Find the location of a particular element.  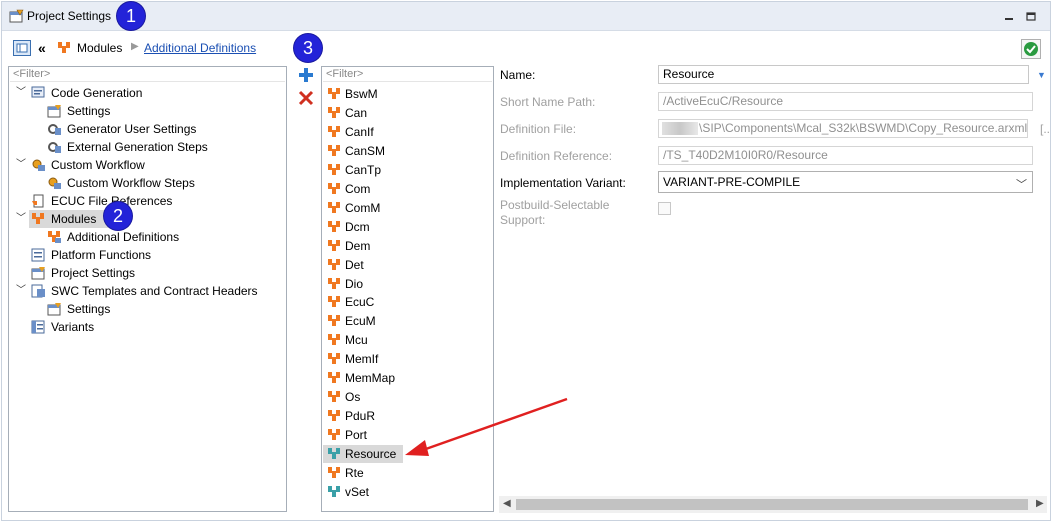

code-generation-icon is located at coordinates (38, 93).